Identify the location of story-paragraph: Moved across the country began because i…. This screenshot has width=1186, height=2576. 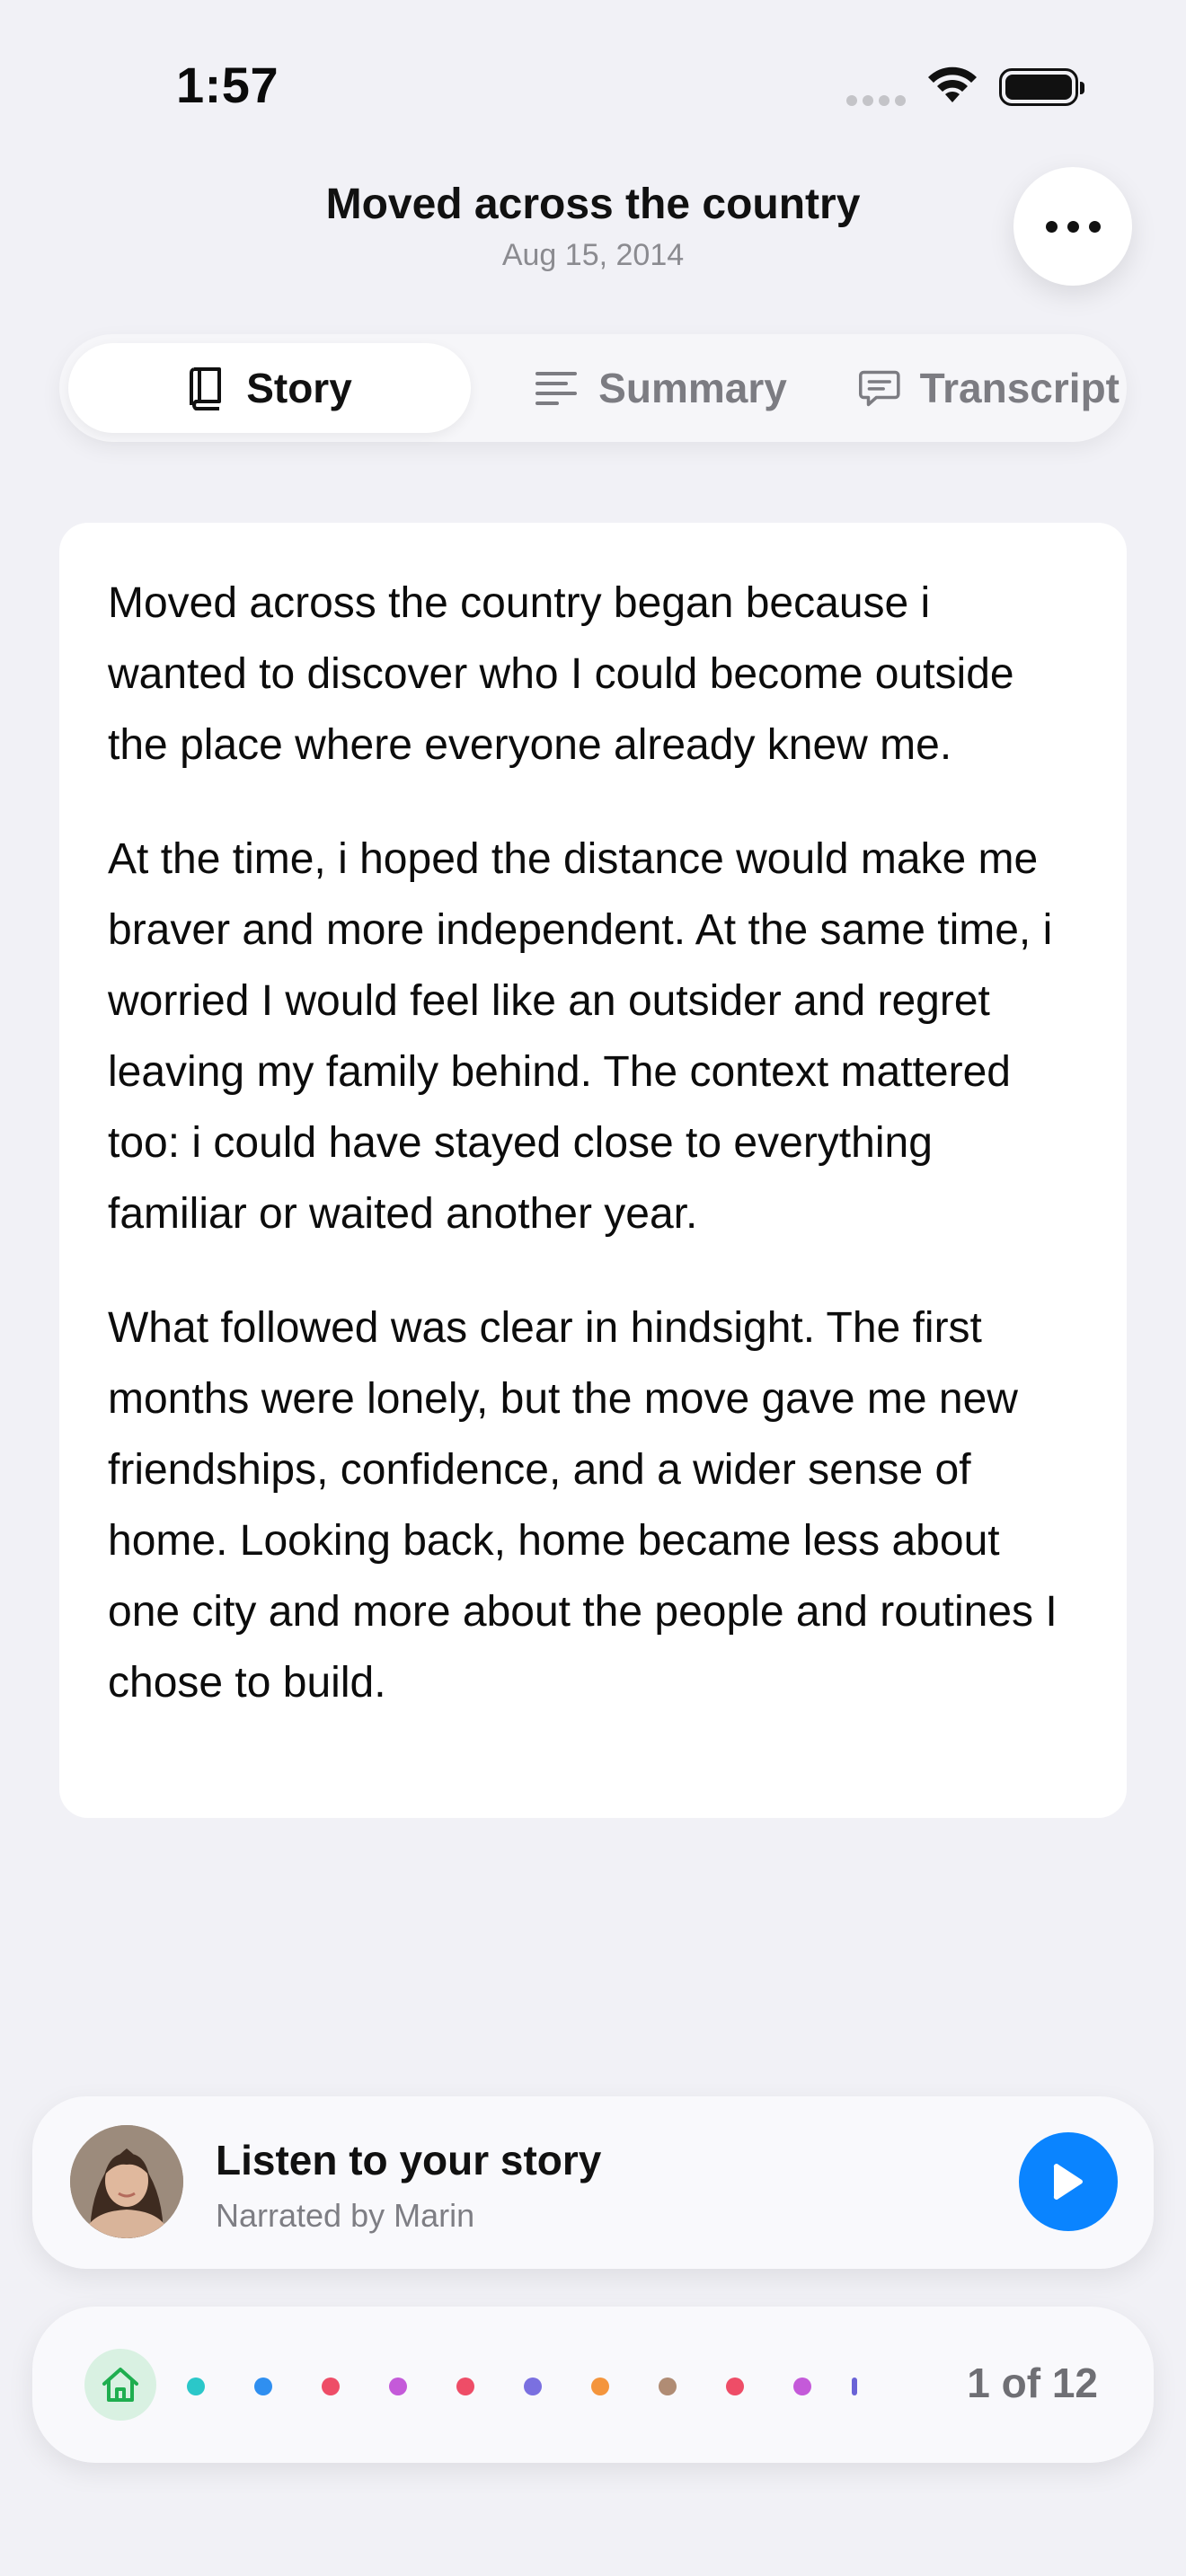
(561, 674).